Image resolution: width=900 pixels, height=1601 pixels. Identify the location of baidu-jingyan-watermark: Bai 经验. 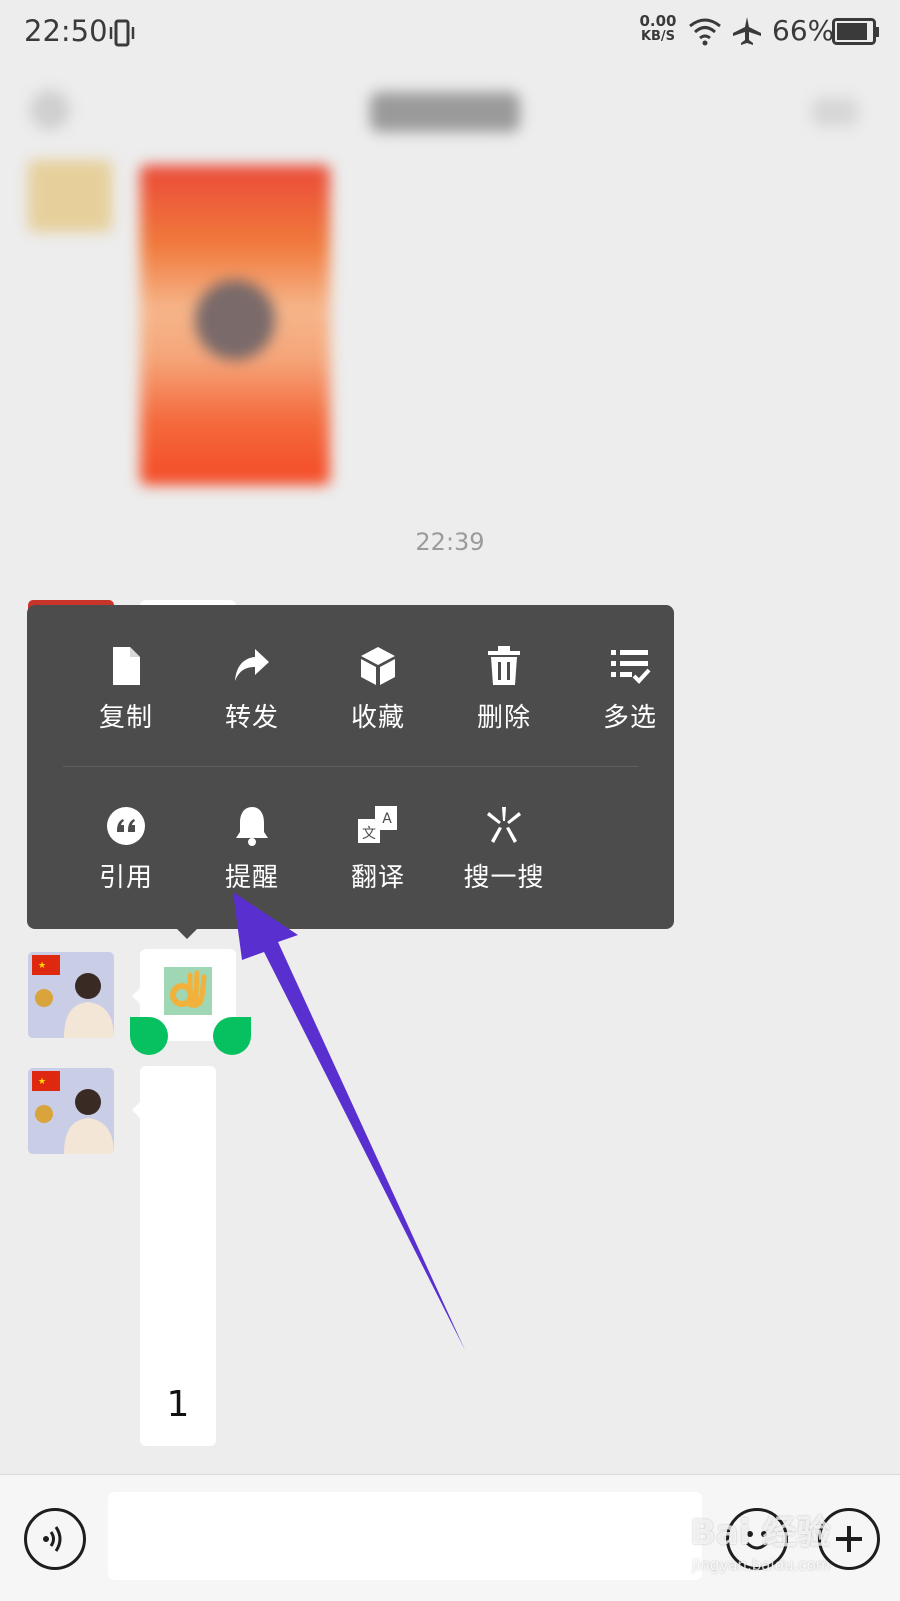
(760, 1533).